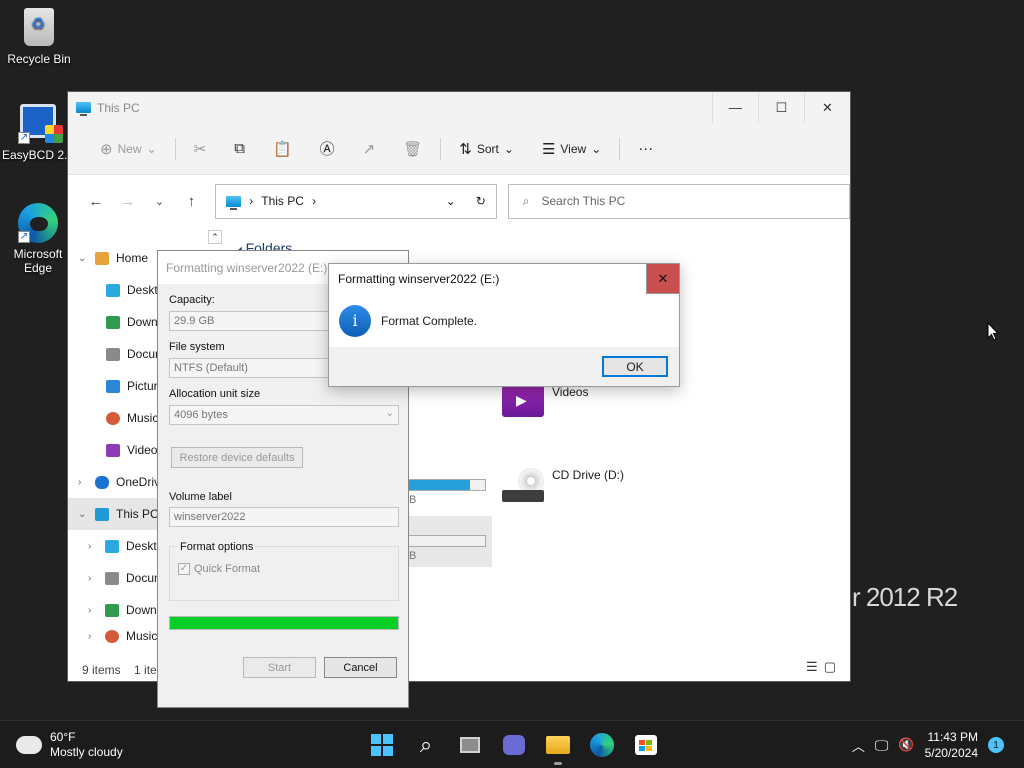 The width and height of the screenshot is (1024, 768). I want to click on allocation-unit-select: 4096 bytes ⌄, so click(284, 415).